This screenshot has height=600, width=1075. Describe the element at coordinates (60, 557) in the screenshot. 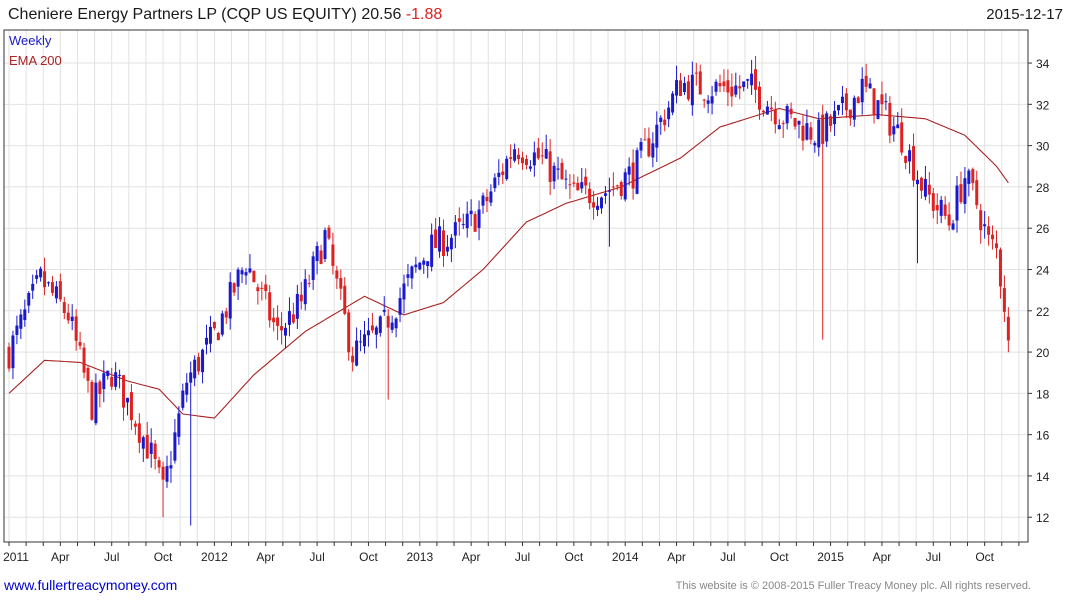

I see `x-tick-label: Apr` at that location.